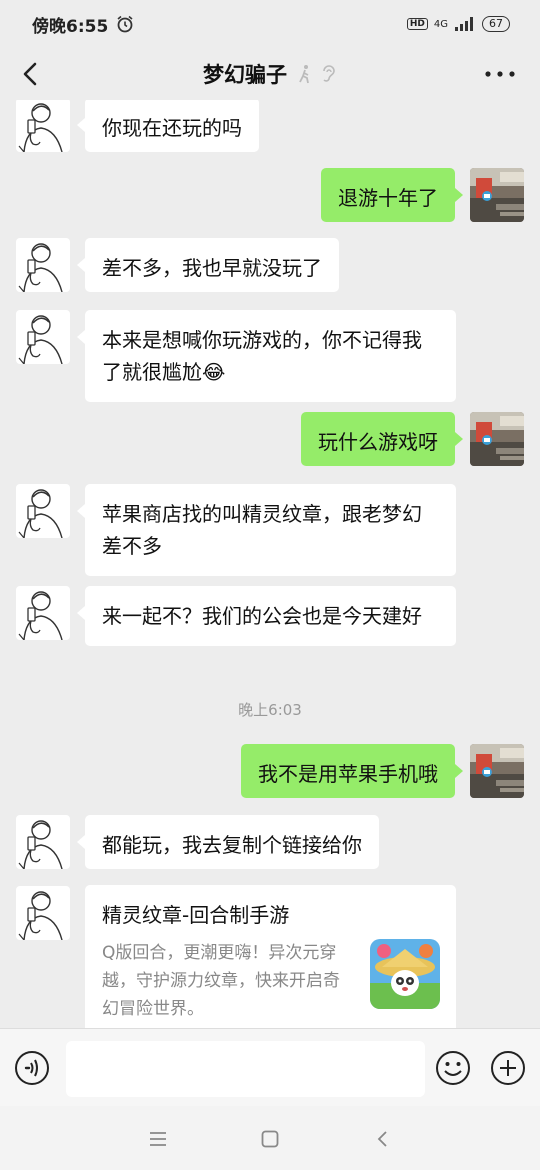  Describe the element at coordinates (270, 24) in the screenshot. I see `status-bar: 傍晚6:55 HD 4G 67` at that location.